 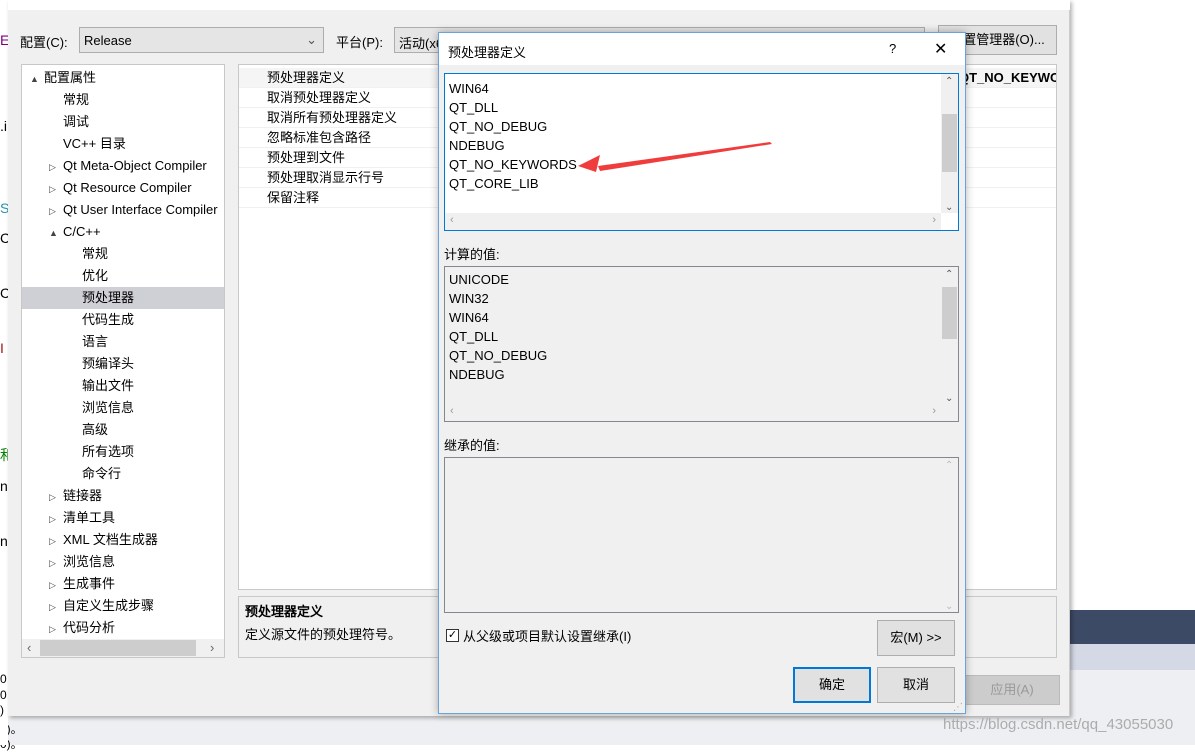 What do you see at coordinates (589, 163) in the screenshot?
I see `red-arrow-head` at bounding box center [589, 163].